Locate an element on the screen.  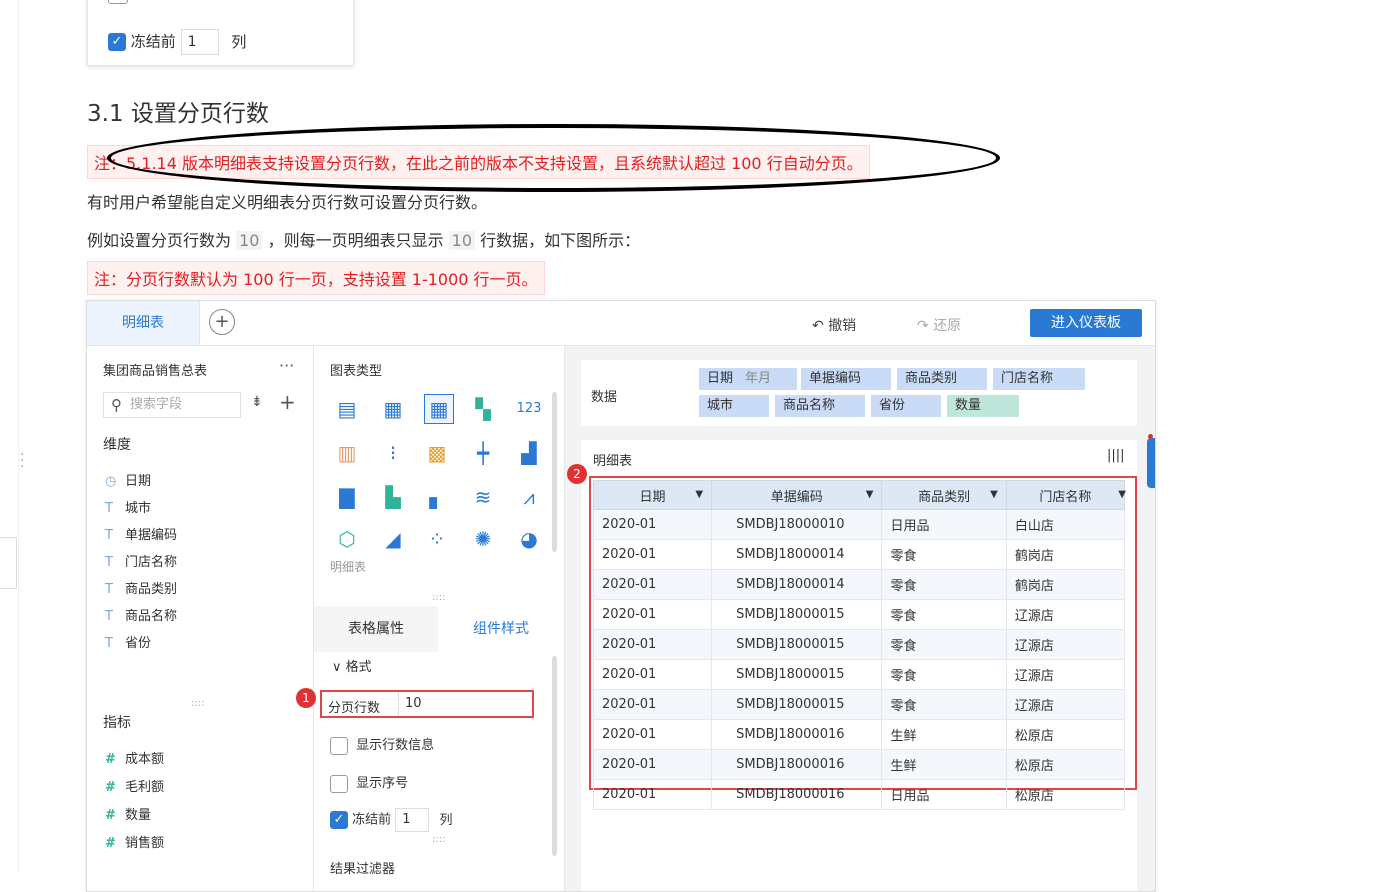
side-tab is located at coordinates (8, 563).